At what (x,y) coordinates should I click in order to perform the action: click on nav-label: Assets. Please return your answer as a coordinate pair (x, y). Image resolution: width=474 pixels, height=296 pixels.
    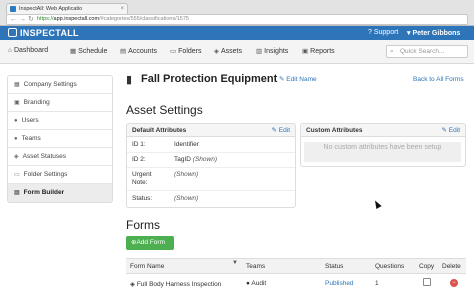
    Looking at the image, I should click on (232, 51).